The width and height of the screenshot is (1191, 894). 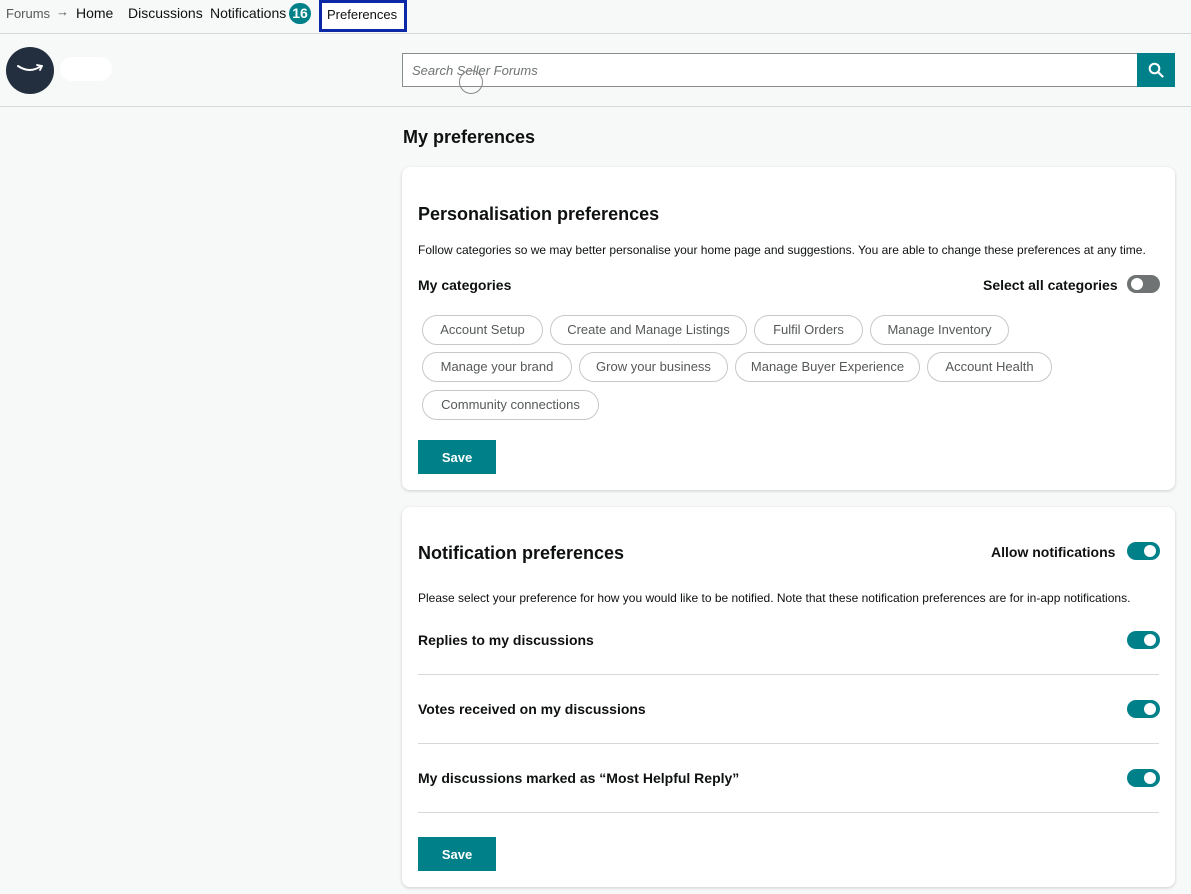 What do you see at coordinates (86, 69) in the screenshot?
I see `logo-wordmark` at bounding box center [86, 69].